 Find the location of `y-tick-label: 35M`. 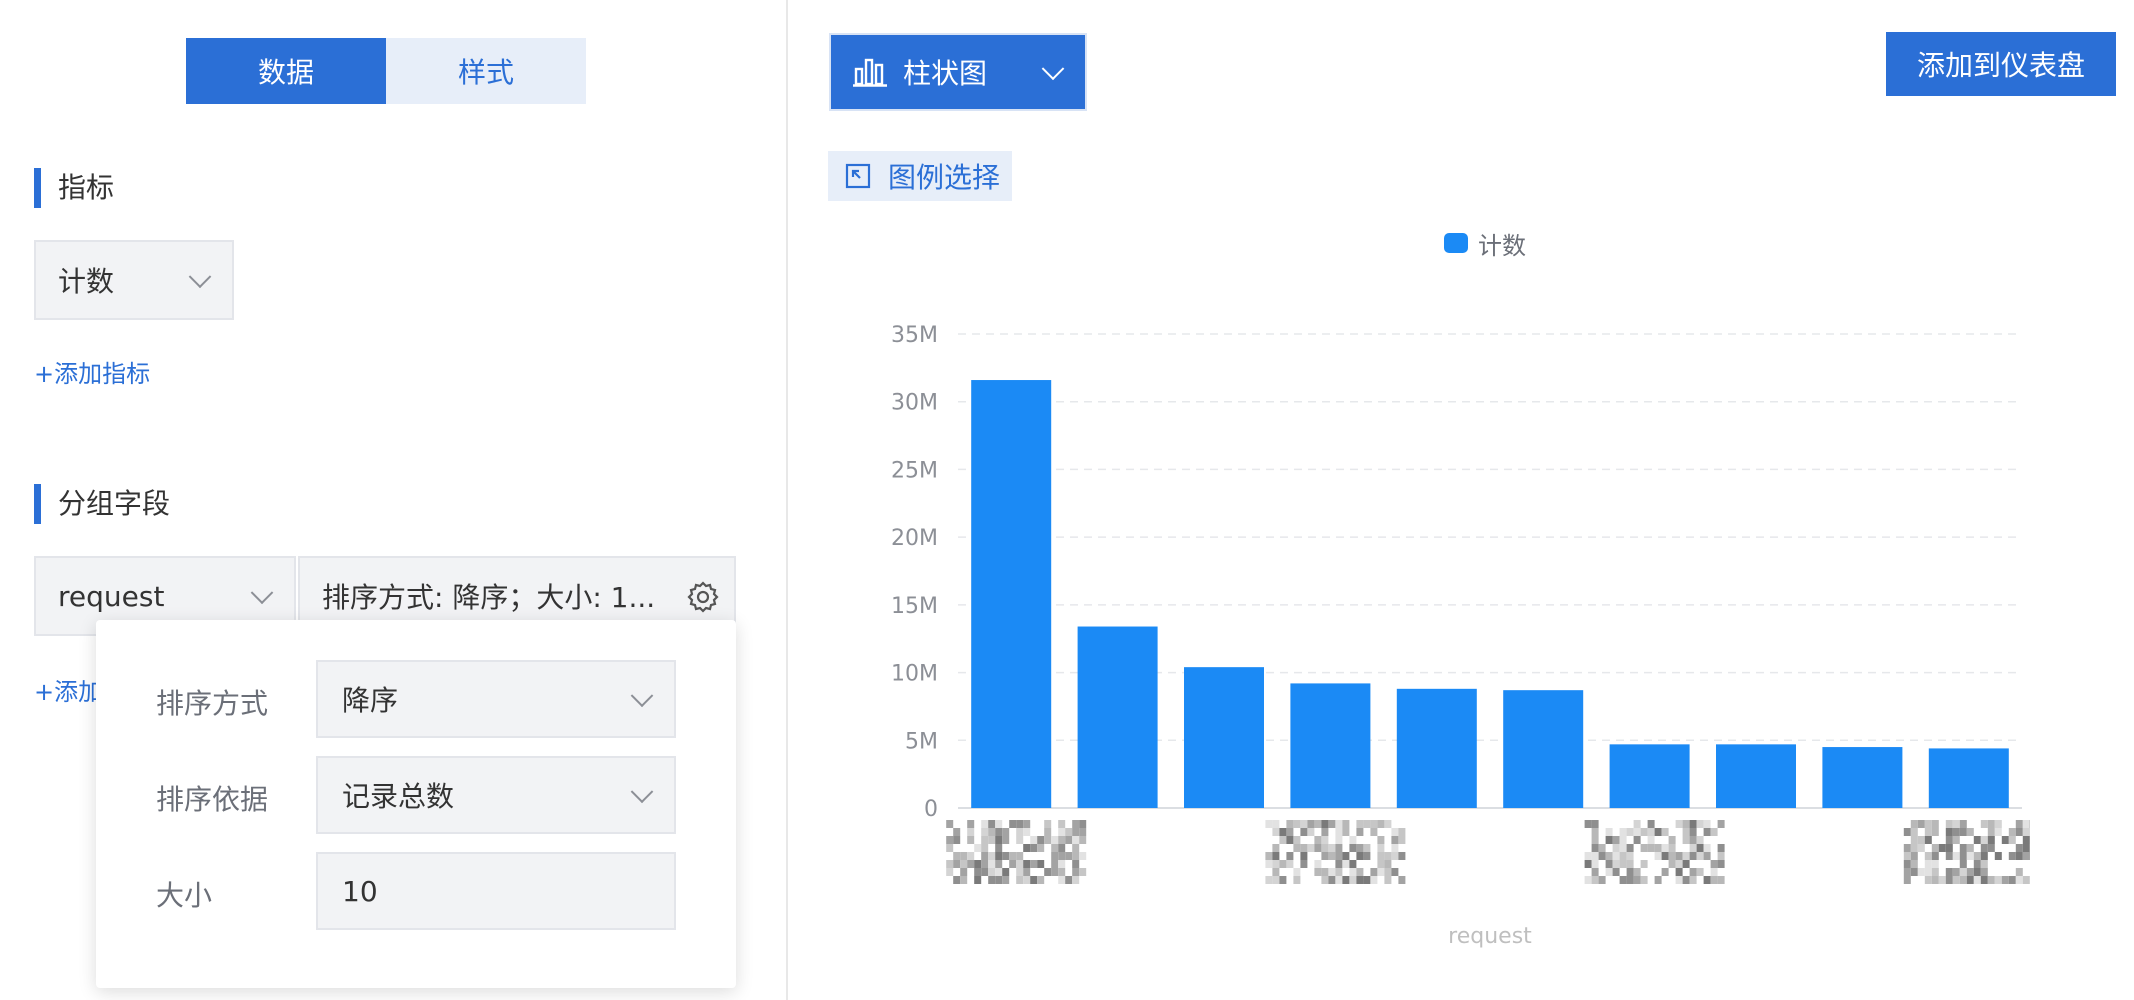

y-tick-label: 35M is located at coordinates (914, 335).